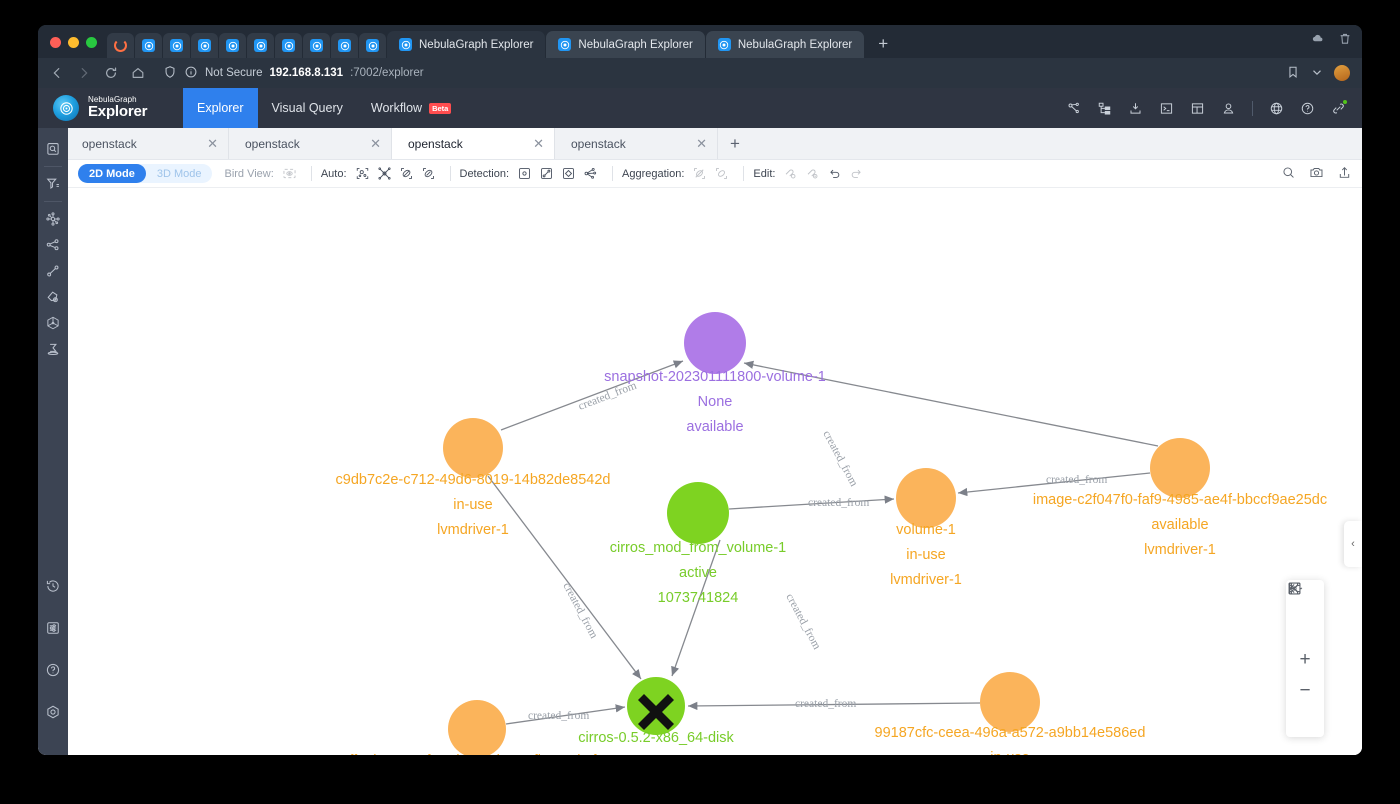 The image size is (1400, 804). I want to click on browser-tab-2: NebulaGraph Explorer, so click(625, 44).